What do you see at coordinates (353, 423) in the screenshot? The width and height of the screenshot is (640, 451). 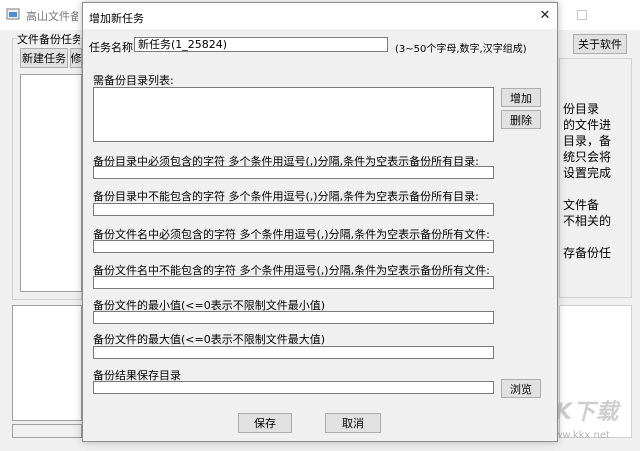 I see `cancel-button: 取消` at bounding box center [353, 423].